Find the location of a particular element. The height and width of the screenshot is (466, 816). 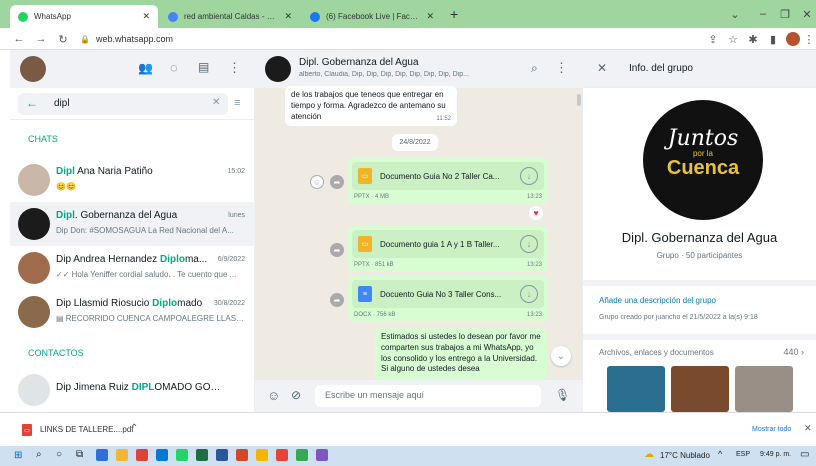

emoji-icon: ☺ is located at coordinates (273, 395).